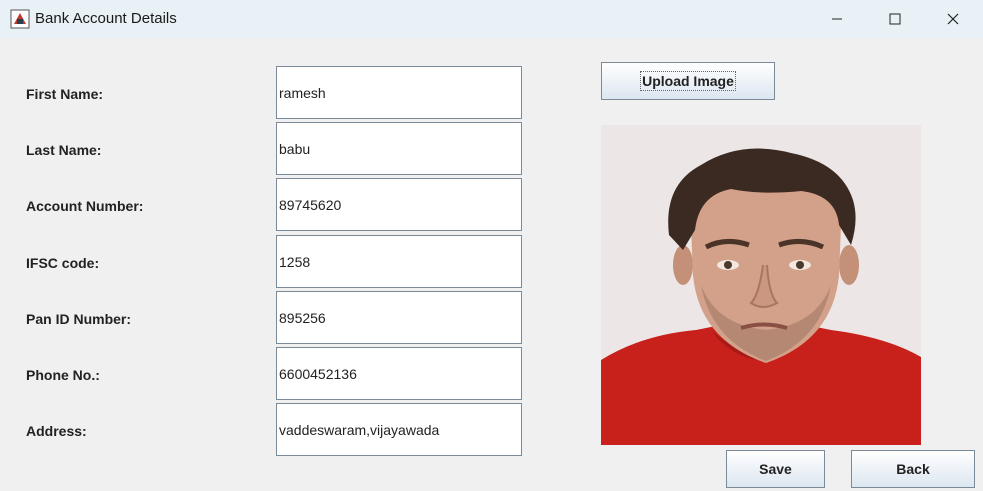 Image resolution: width=983 pixels, height=491 pixels. Describe the element at coordinates (491, 19) in the screenshot. I see `title-bar: Bank Account Details` at that location.